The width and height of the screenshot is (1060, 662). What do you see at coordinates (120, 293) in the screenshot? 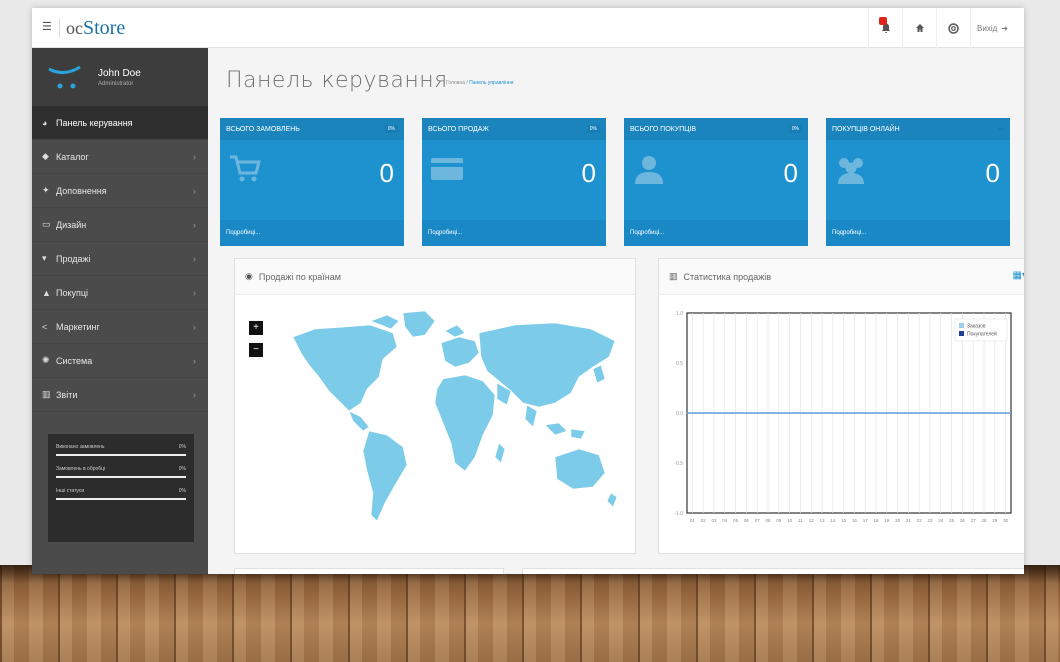
I see `sidebar-item-customers: ▲ Покупці ›` at bounding box center [120, 293].